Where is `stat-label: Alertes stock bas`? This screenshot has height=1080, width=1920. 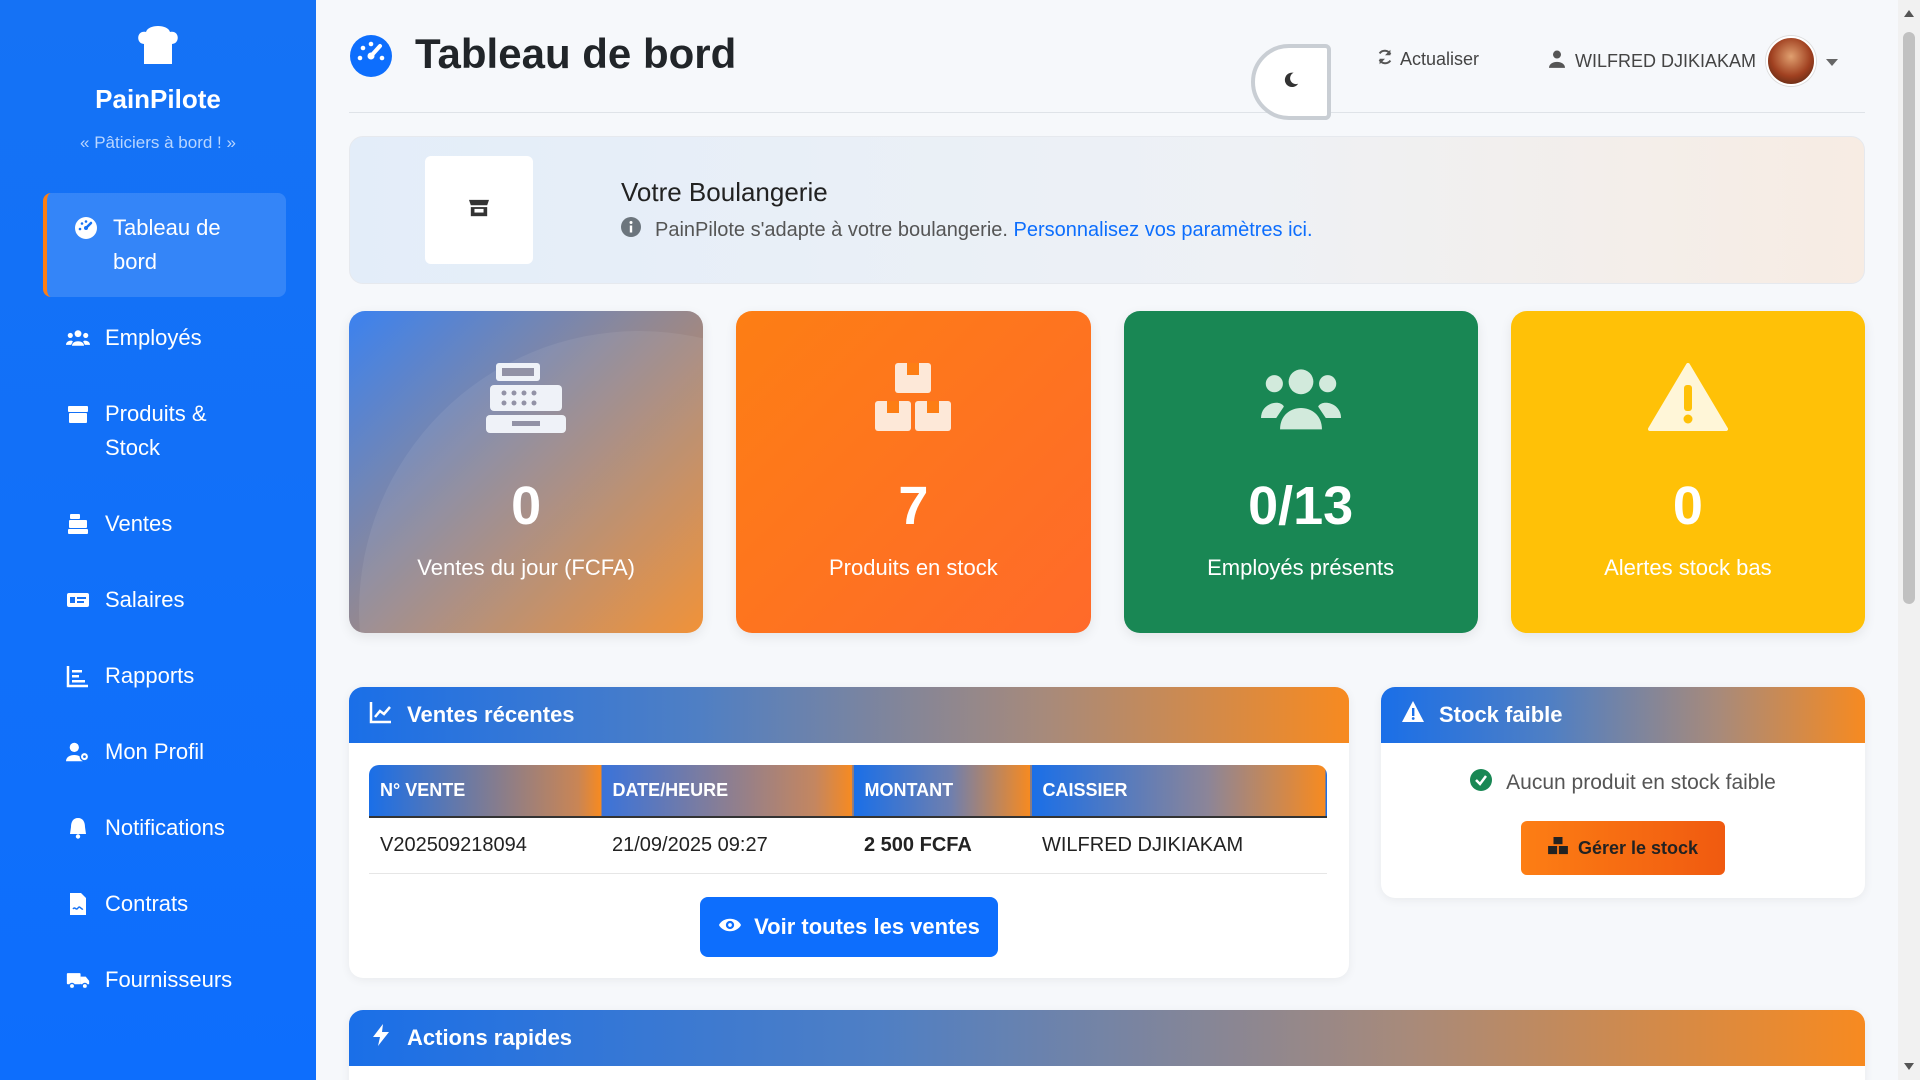
stat-label: Alertes stock bas is located at coordinates (1688, 567).